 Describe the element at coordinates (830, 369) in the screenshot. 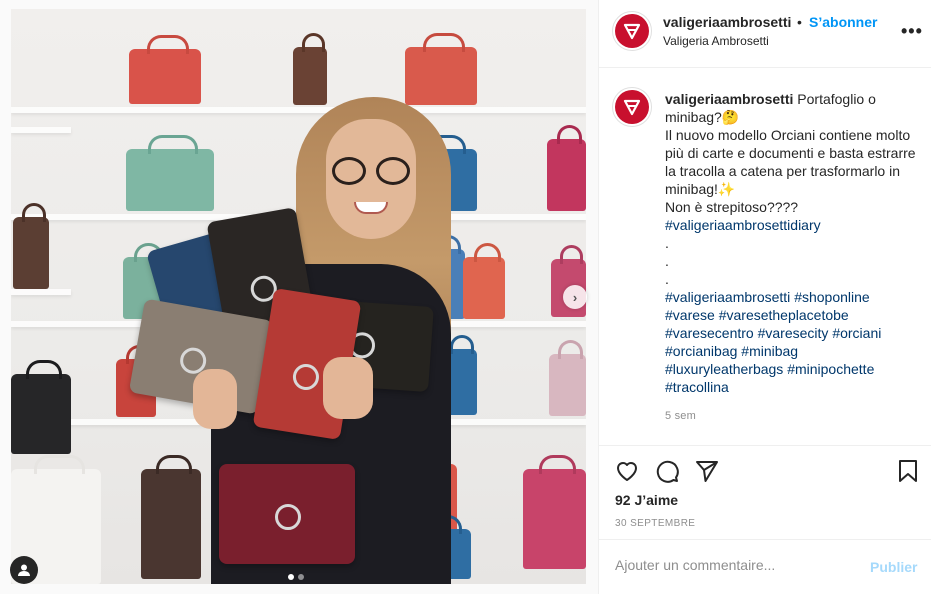

I see `hashtag-link: #minipochette` at that location.